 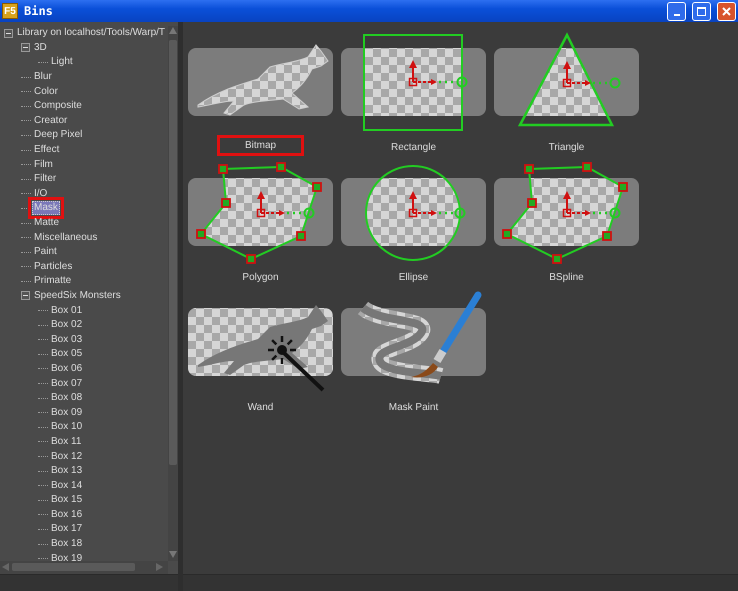 What do you see at coordinates (46, 91) in the screenshot?
I see `tree-item: Color` at bounding box center [46, 91].